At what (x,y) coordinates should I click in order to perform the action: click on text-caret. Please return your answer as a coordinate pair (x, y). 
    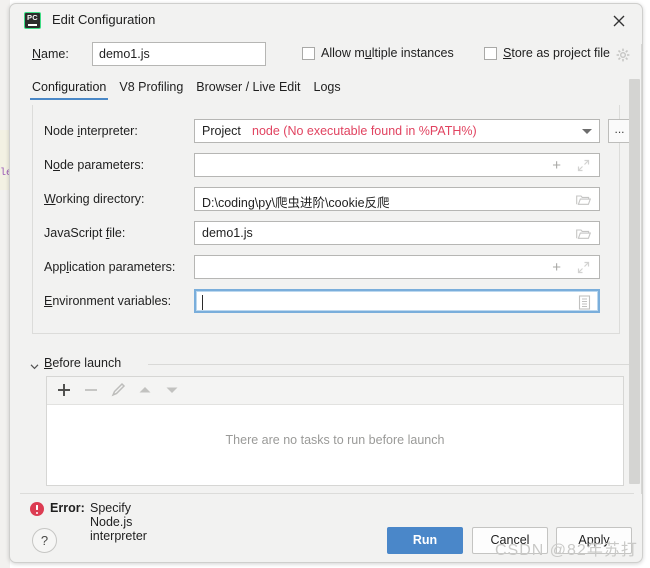
    Looking at the image, I should click on (202, 302).